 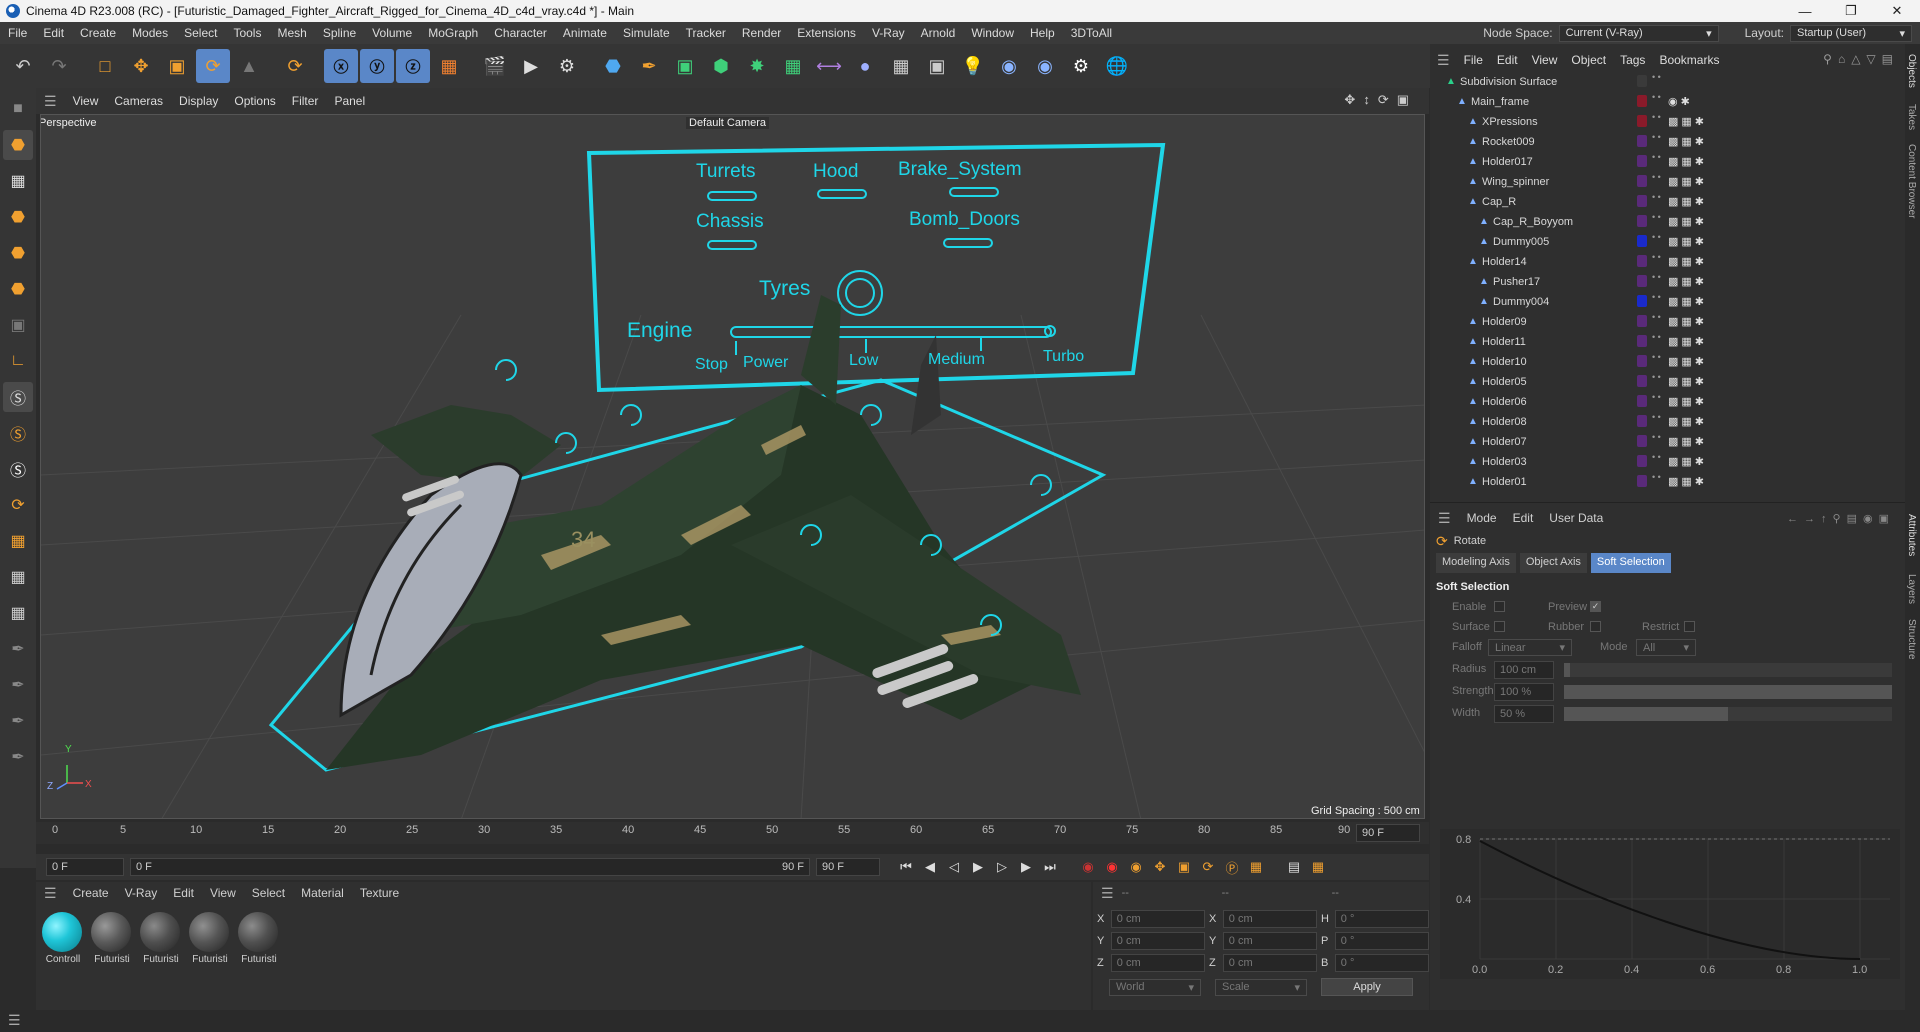 What do you see at coordinates (1689, 626) in the screenshot?
I see `restrict-checkbox` at bounding box center [1689, 626].